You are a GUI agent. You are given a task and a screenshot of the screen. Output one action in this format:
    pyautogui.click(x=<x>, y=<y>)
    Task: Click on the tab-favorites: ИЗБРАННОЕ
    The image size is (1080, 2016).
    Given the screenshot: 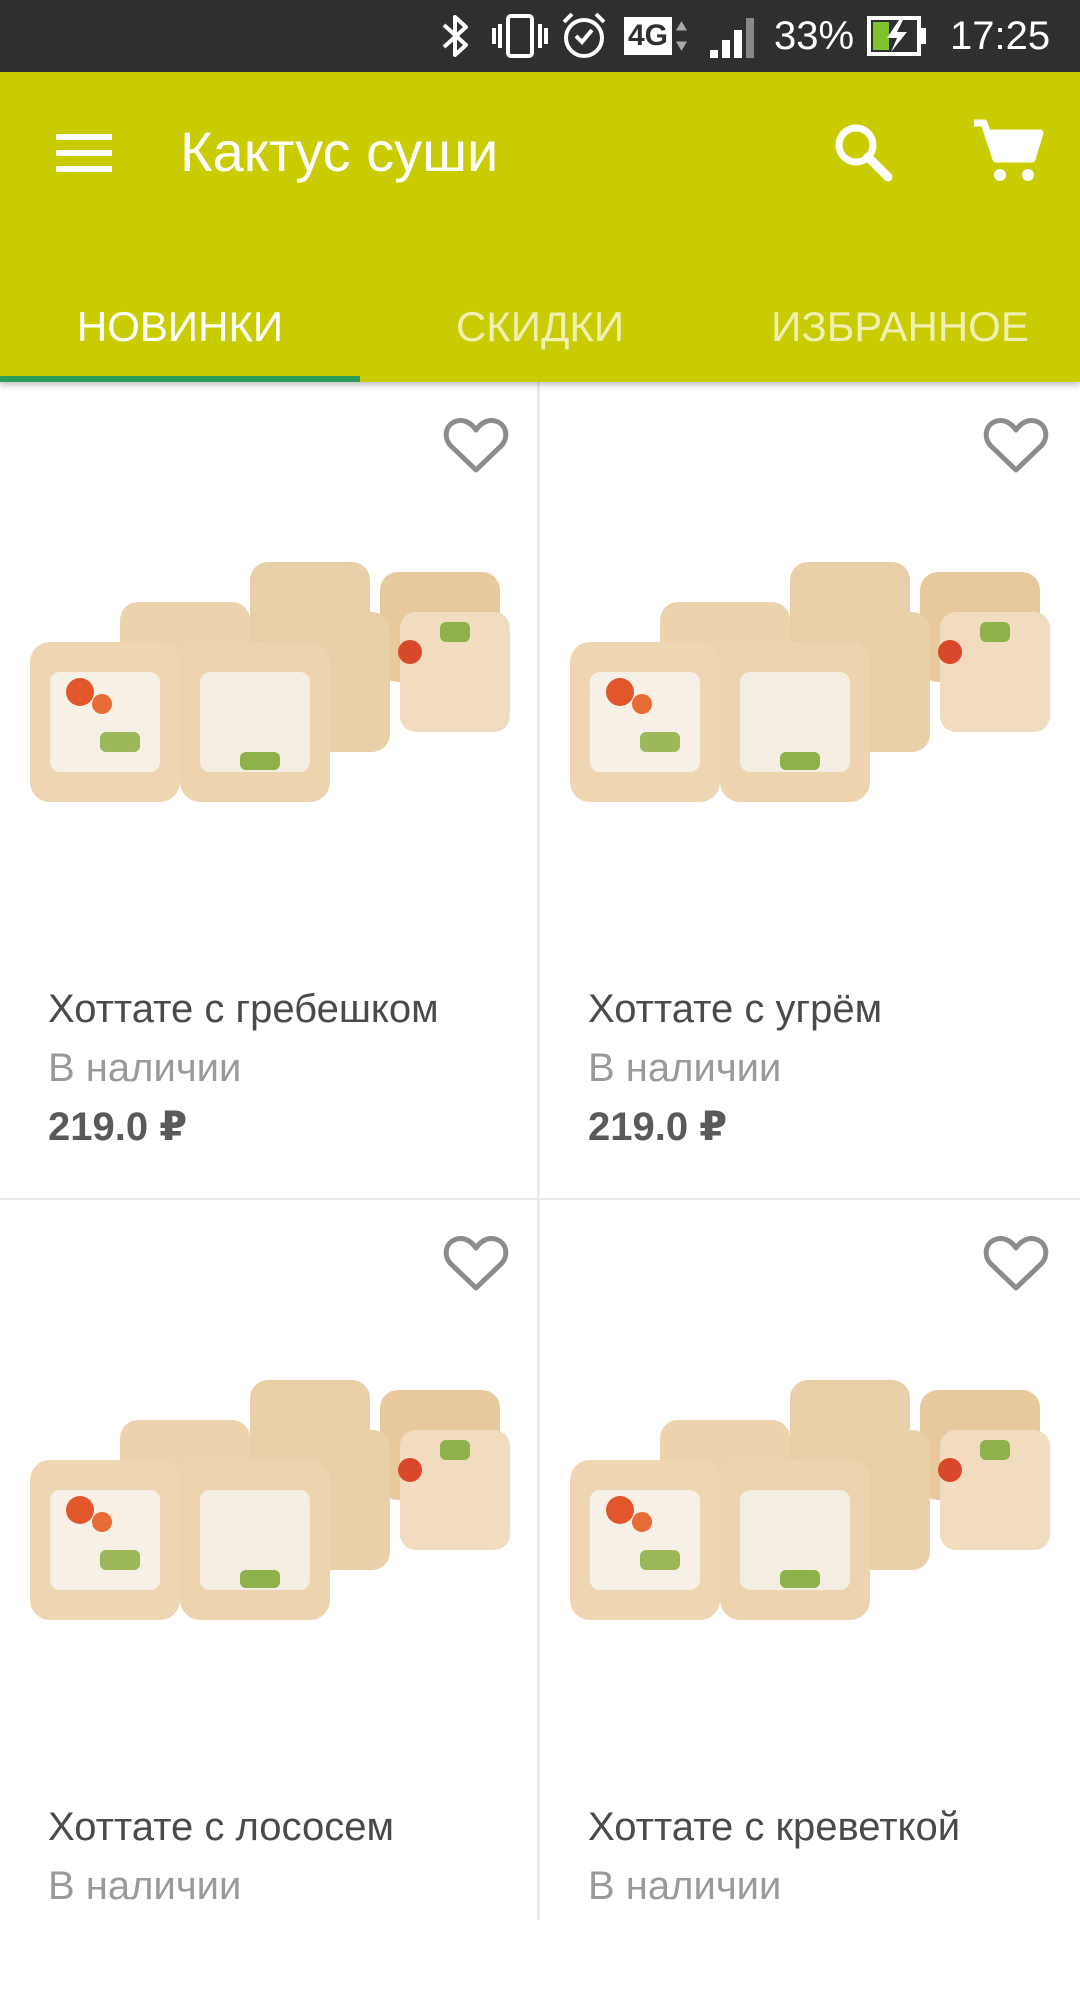 What is the action you would take?
    pyautogui.click(x=900, y=327)
    